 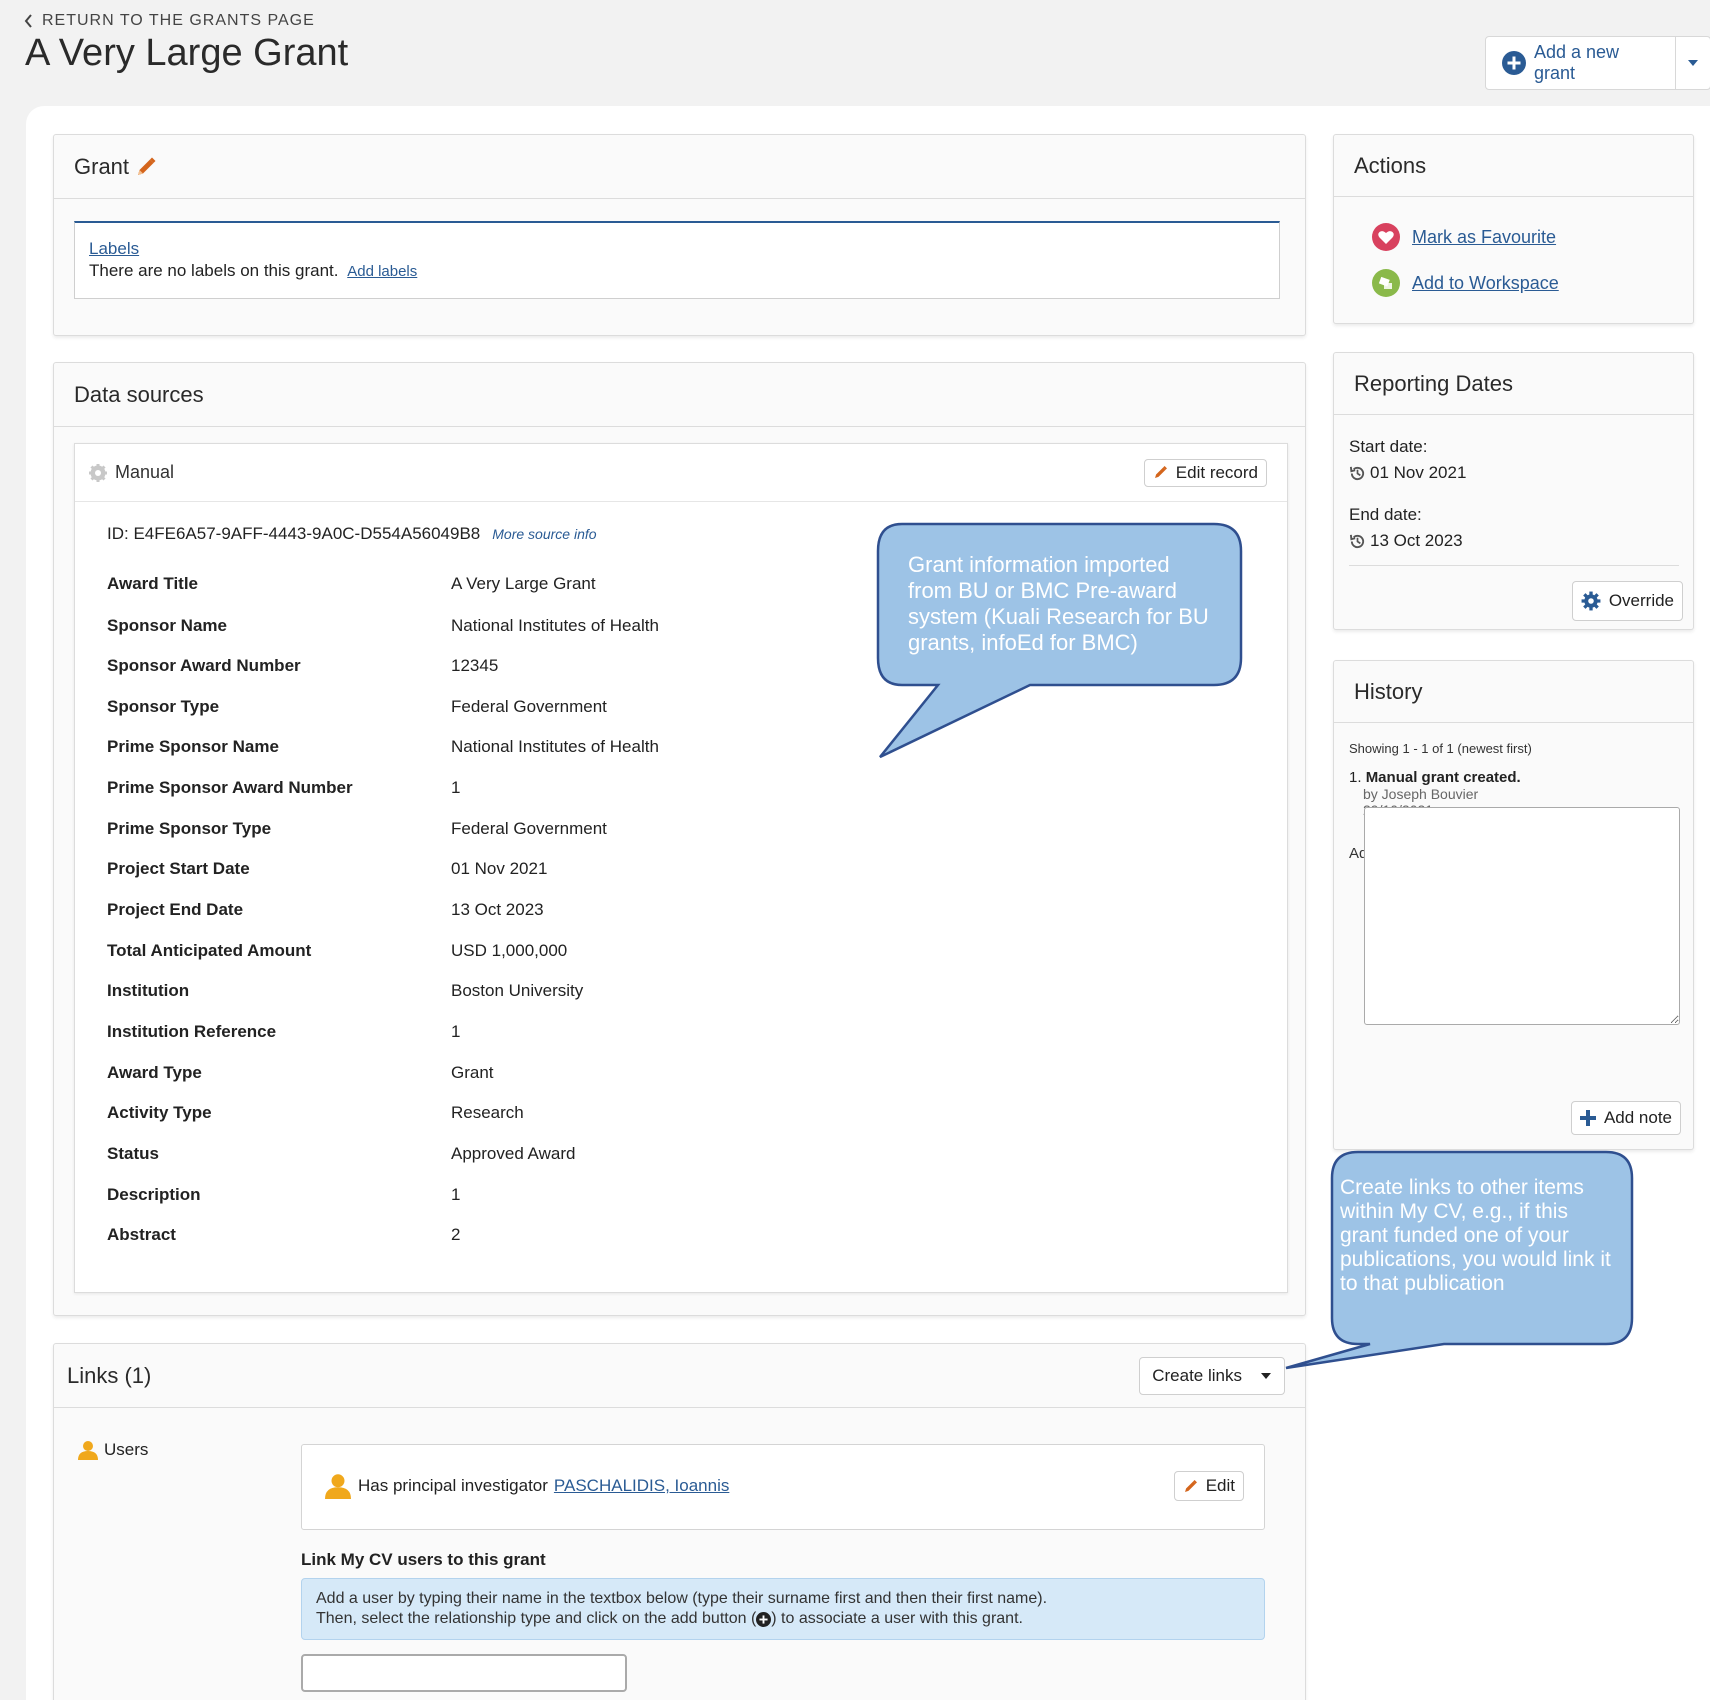 I want to click on override-button: Override, so click(x=1627, y=601).